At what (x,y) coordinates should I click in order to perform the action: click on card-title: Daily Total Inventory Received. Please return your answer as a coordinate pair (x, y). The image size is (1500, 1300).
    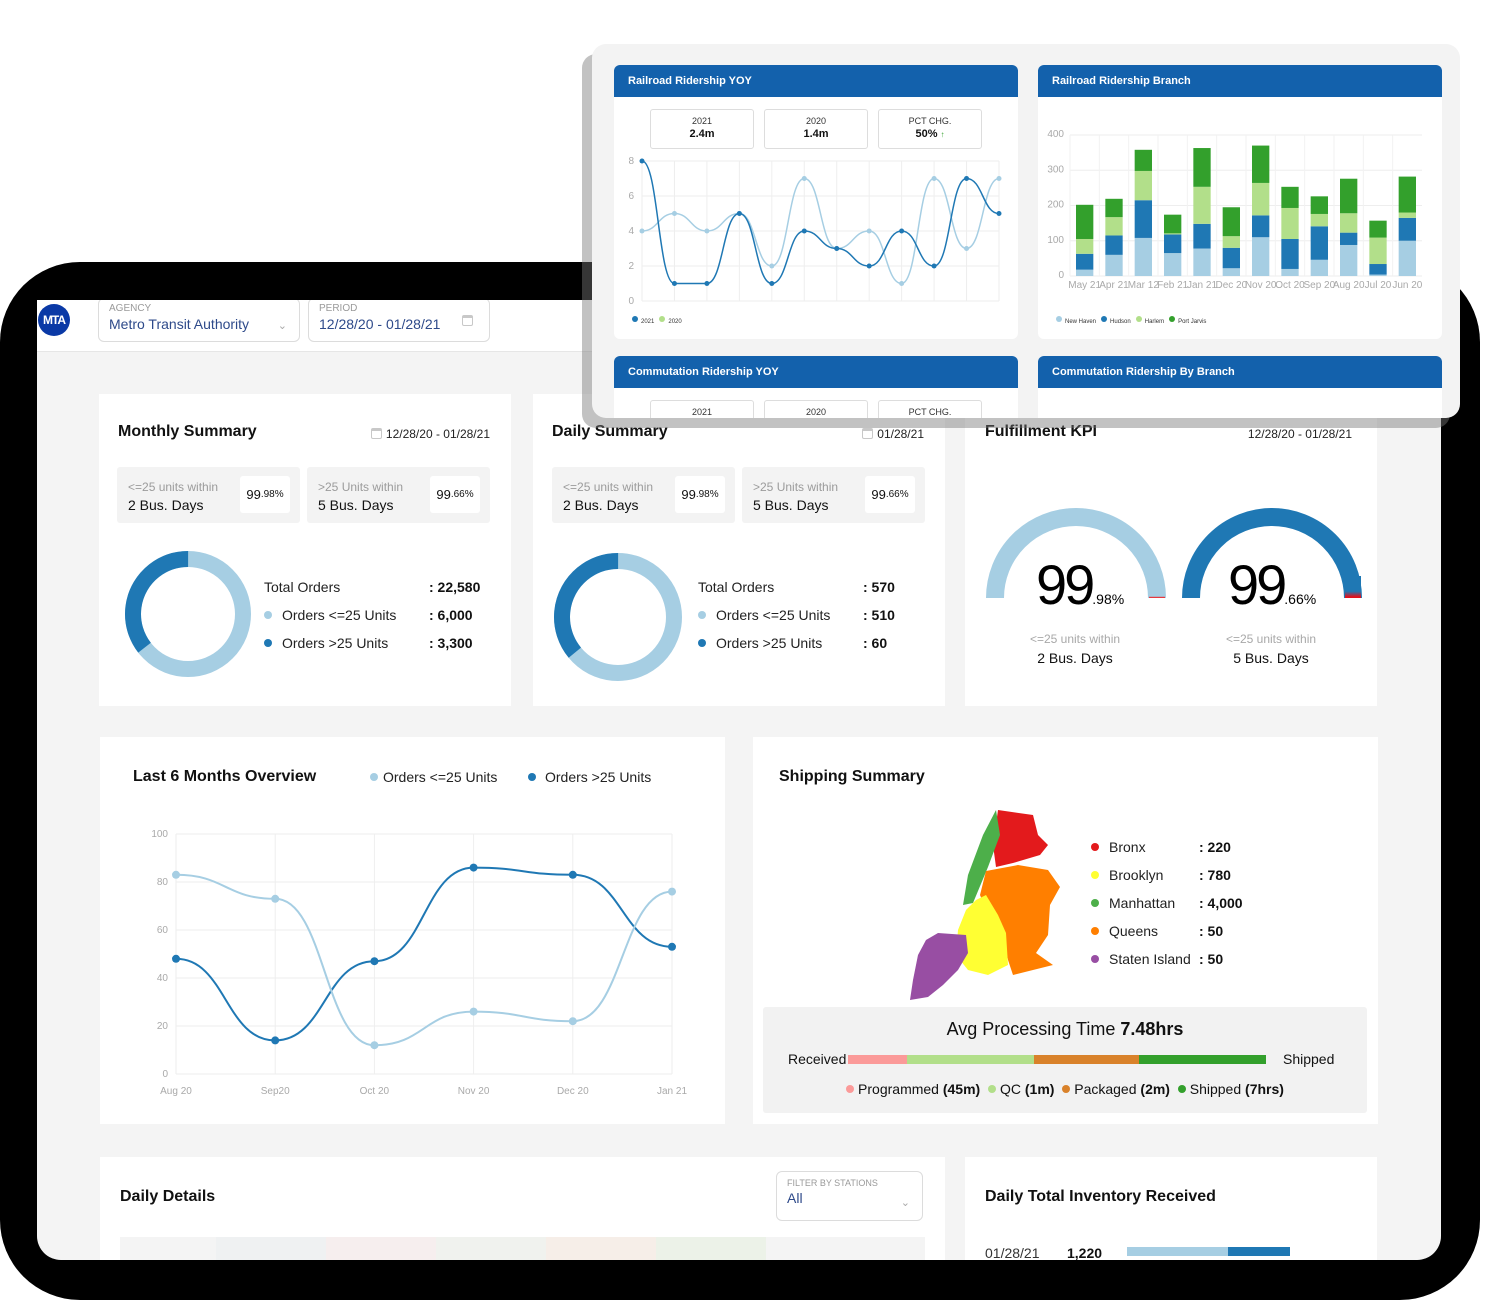
    Looking at the image, I should click on (1100, 1196).